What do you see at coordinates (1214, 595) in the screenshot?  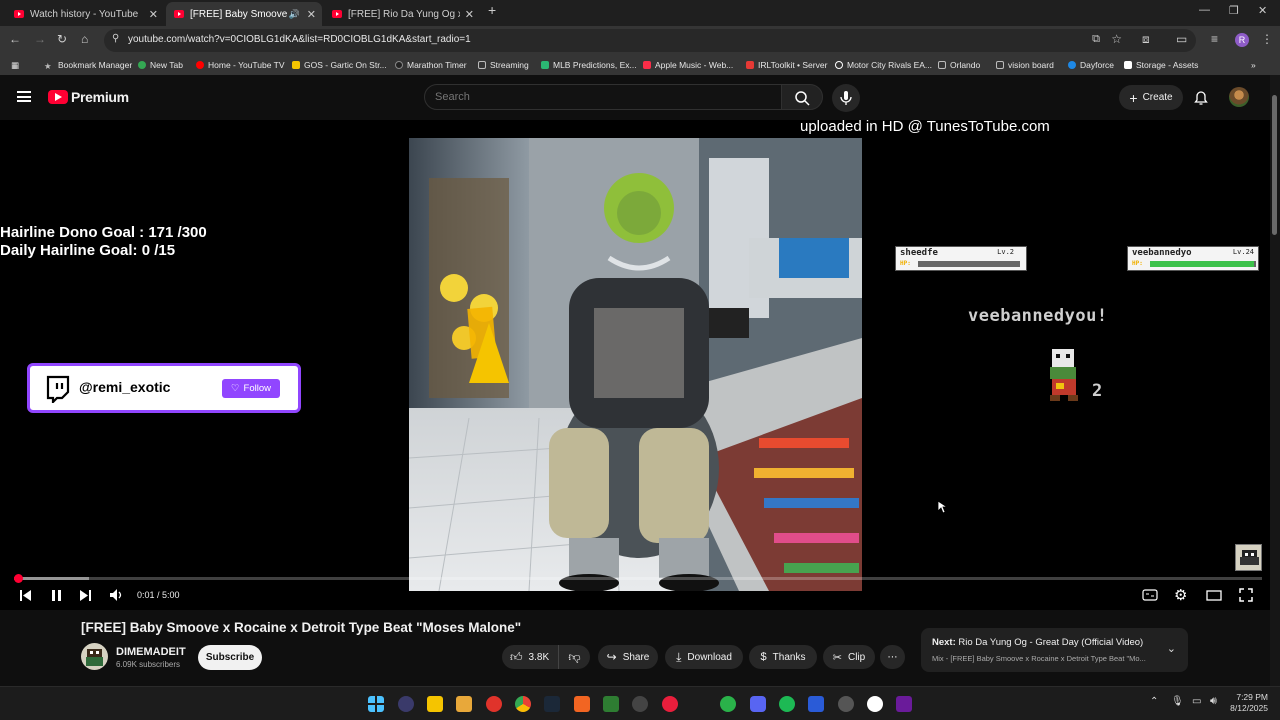 I see `theater-mode-icon` at bounding box center [1214, 595].